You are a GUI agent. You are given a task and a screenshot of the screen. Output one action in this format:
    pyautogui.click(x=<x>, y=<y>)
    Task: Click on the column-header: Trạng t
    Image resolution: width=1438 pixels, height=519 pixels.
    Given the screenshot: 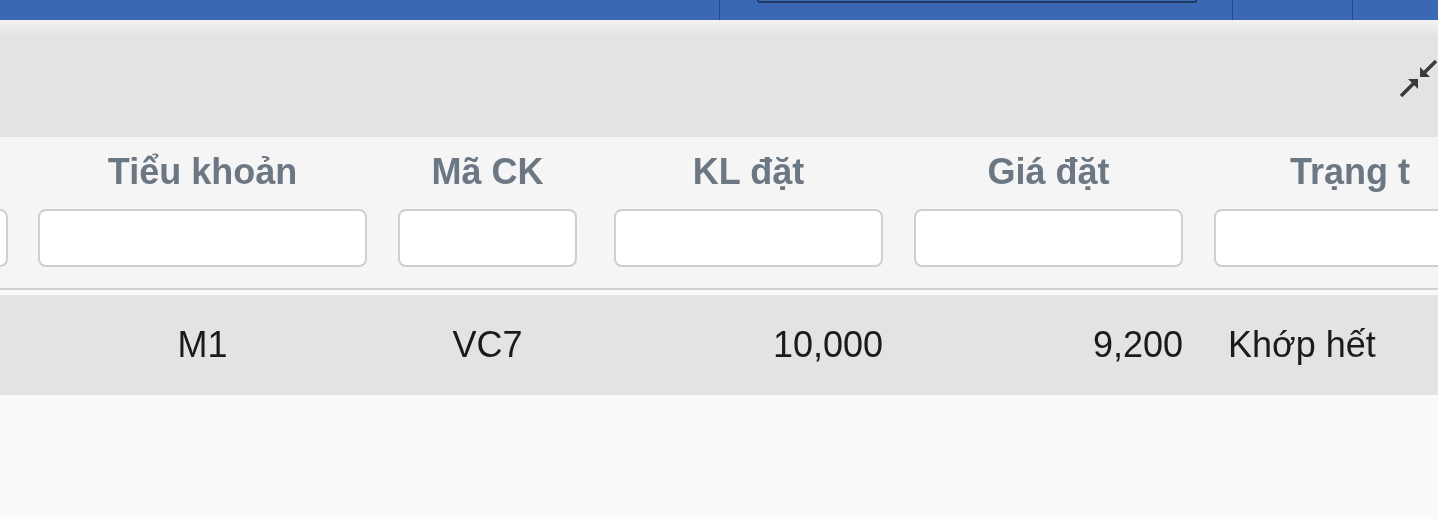 What is the action you would take?
    pyautogui.click(x=1326, y=172)
    